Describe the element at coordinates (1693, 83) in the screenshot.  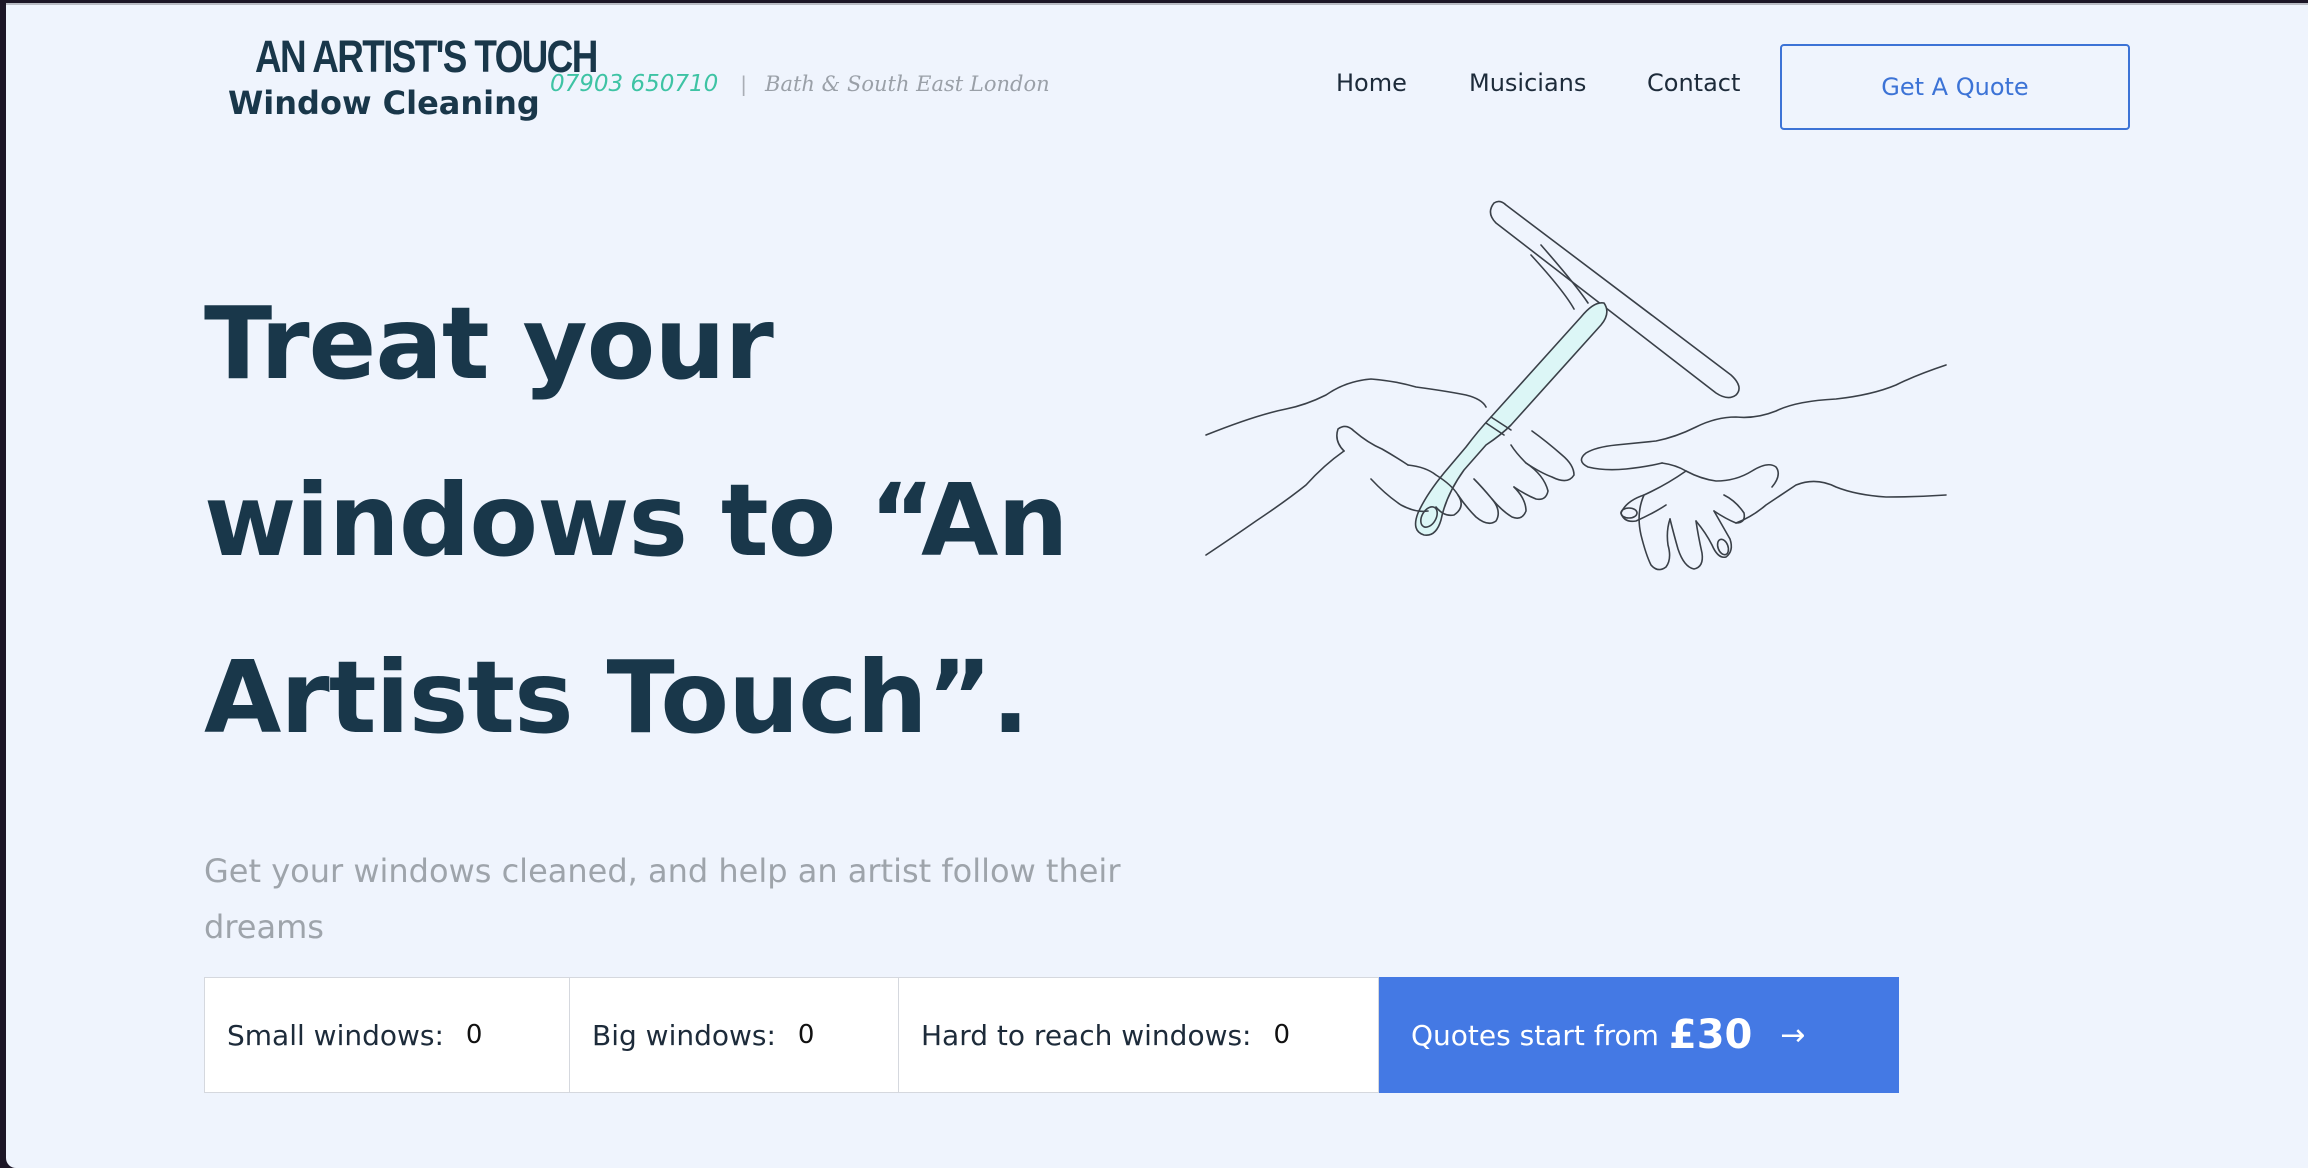
I see `nav-contact: Contact` at that location.